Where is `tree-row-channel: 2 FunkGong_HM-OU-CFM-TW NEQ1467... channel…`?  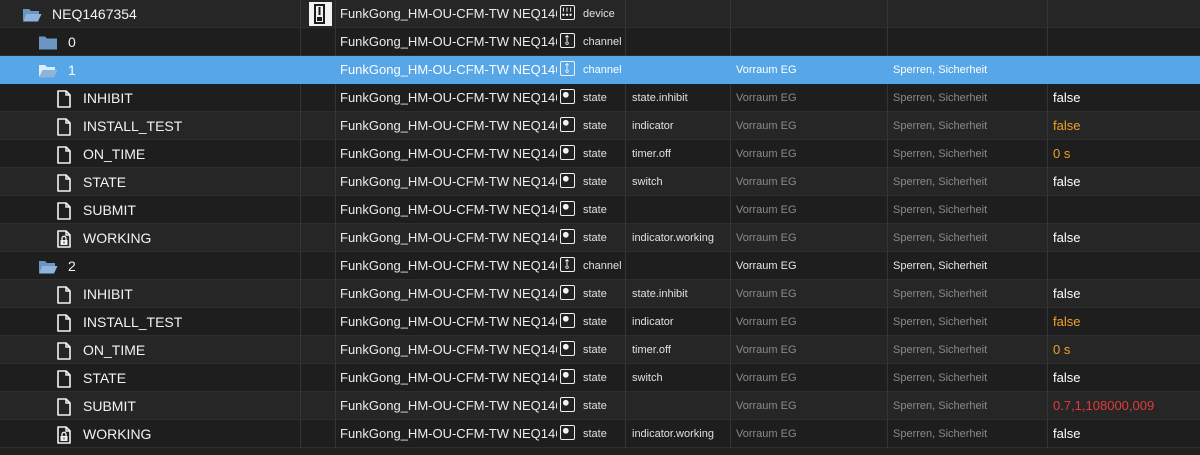 tree-row-channel: 2 FunkGong_HM-OU-CFM-TW NEQ1467... channel… is located at coordinates (600, 266).